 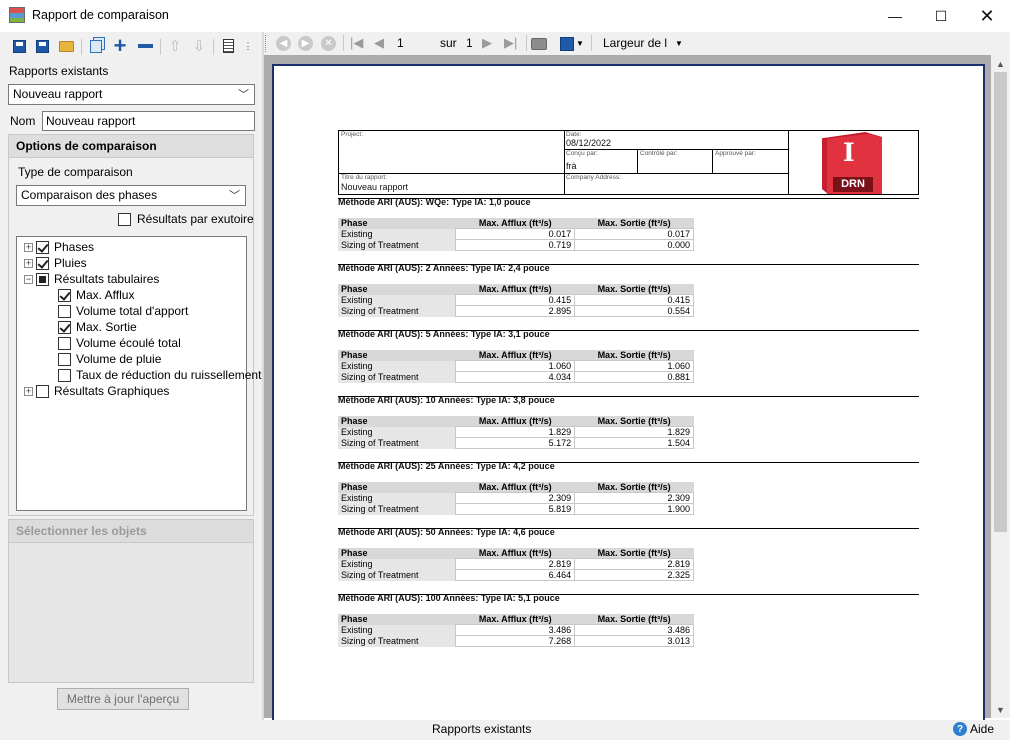 What do you see at coordinates (123, 699) in the screenshot?
I see `update-preview-button: Mettre à jour l'aperçu` at bounding box center [123, 699].